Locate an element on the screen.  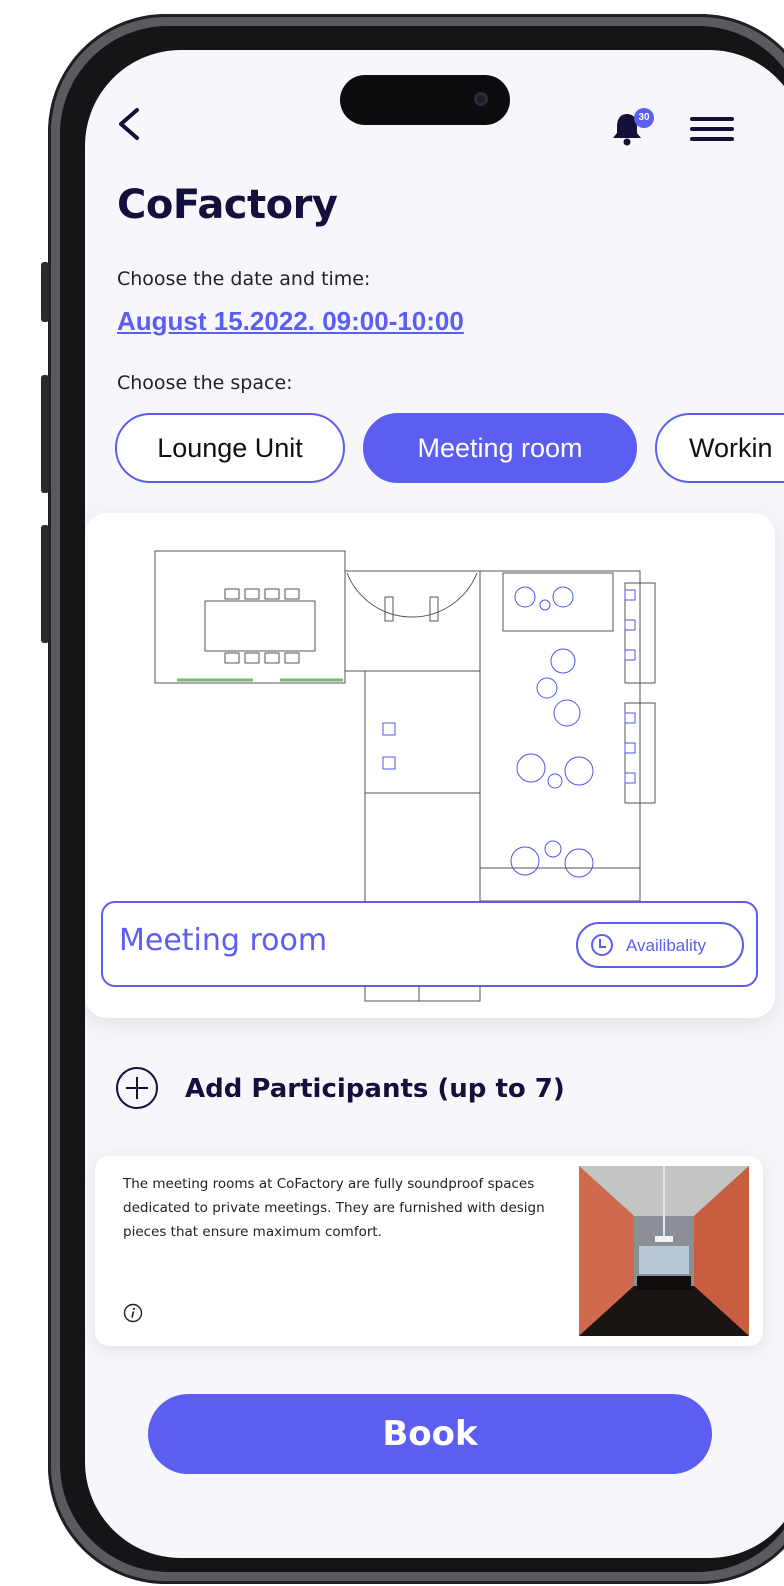
dynamic-island is located at coordinates (425, 100).